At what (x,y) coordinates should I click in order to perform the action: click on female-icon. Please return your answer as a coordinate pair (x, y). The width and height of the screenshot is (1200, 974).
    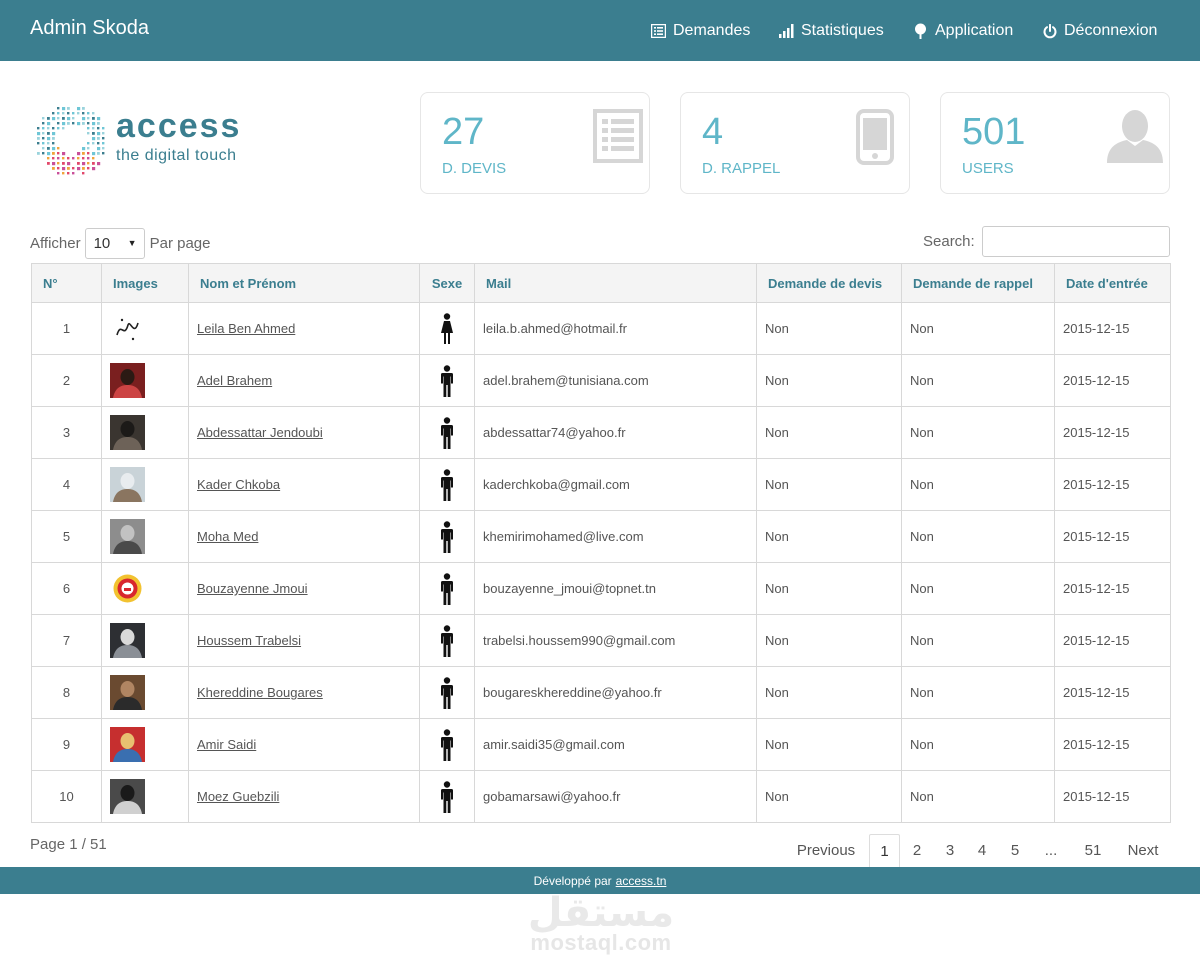
    Looking at the image, I should click on (447, 328).